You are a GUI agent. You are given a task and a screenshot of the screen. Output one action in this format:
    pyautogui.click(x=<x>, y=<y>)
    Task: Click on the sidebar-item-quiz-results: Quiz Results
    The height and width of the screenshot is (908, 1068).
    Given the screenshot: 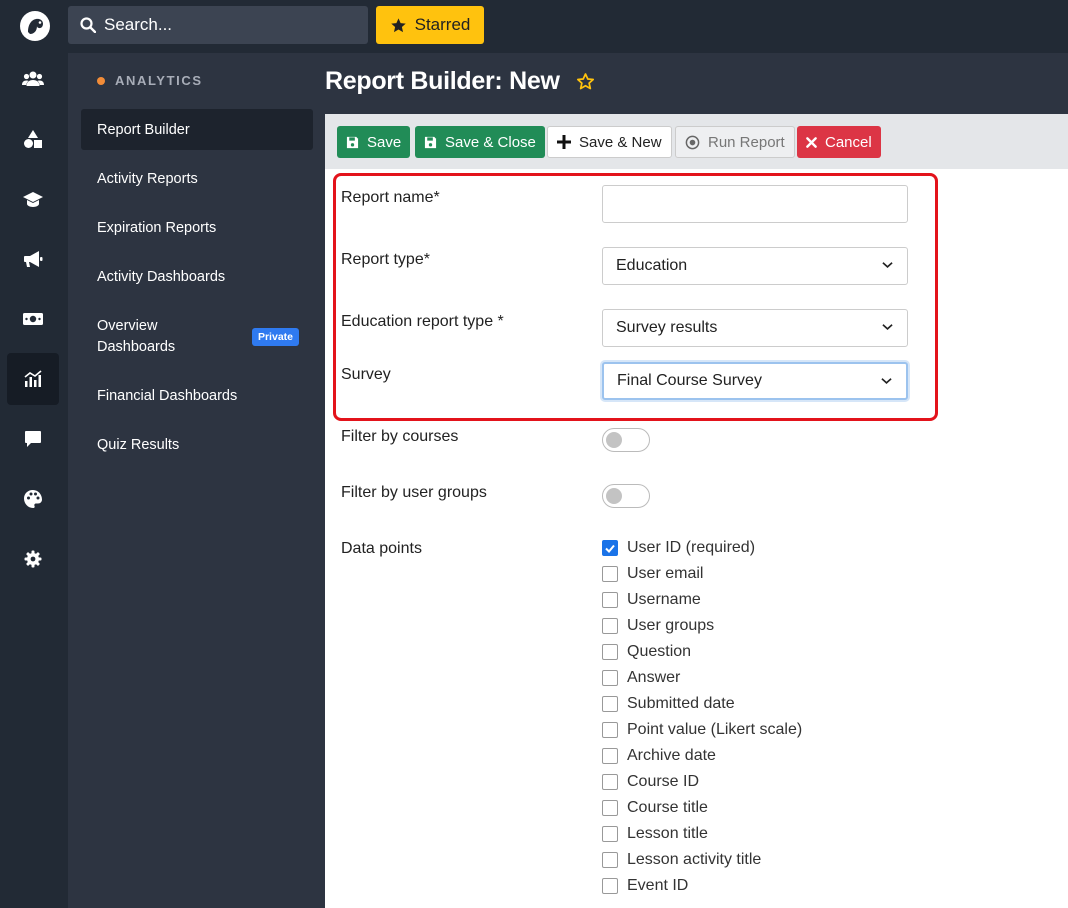 What is the action you would take?
    pyautogui.click(x=197, y=444)
    